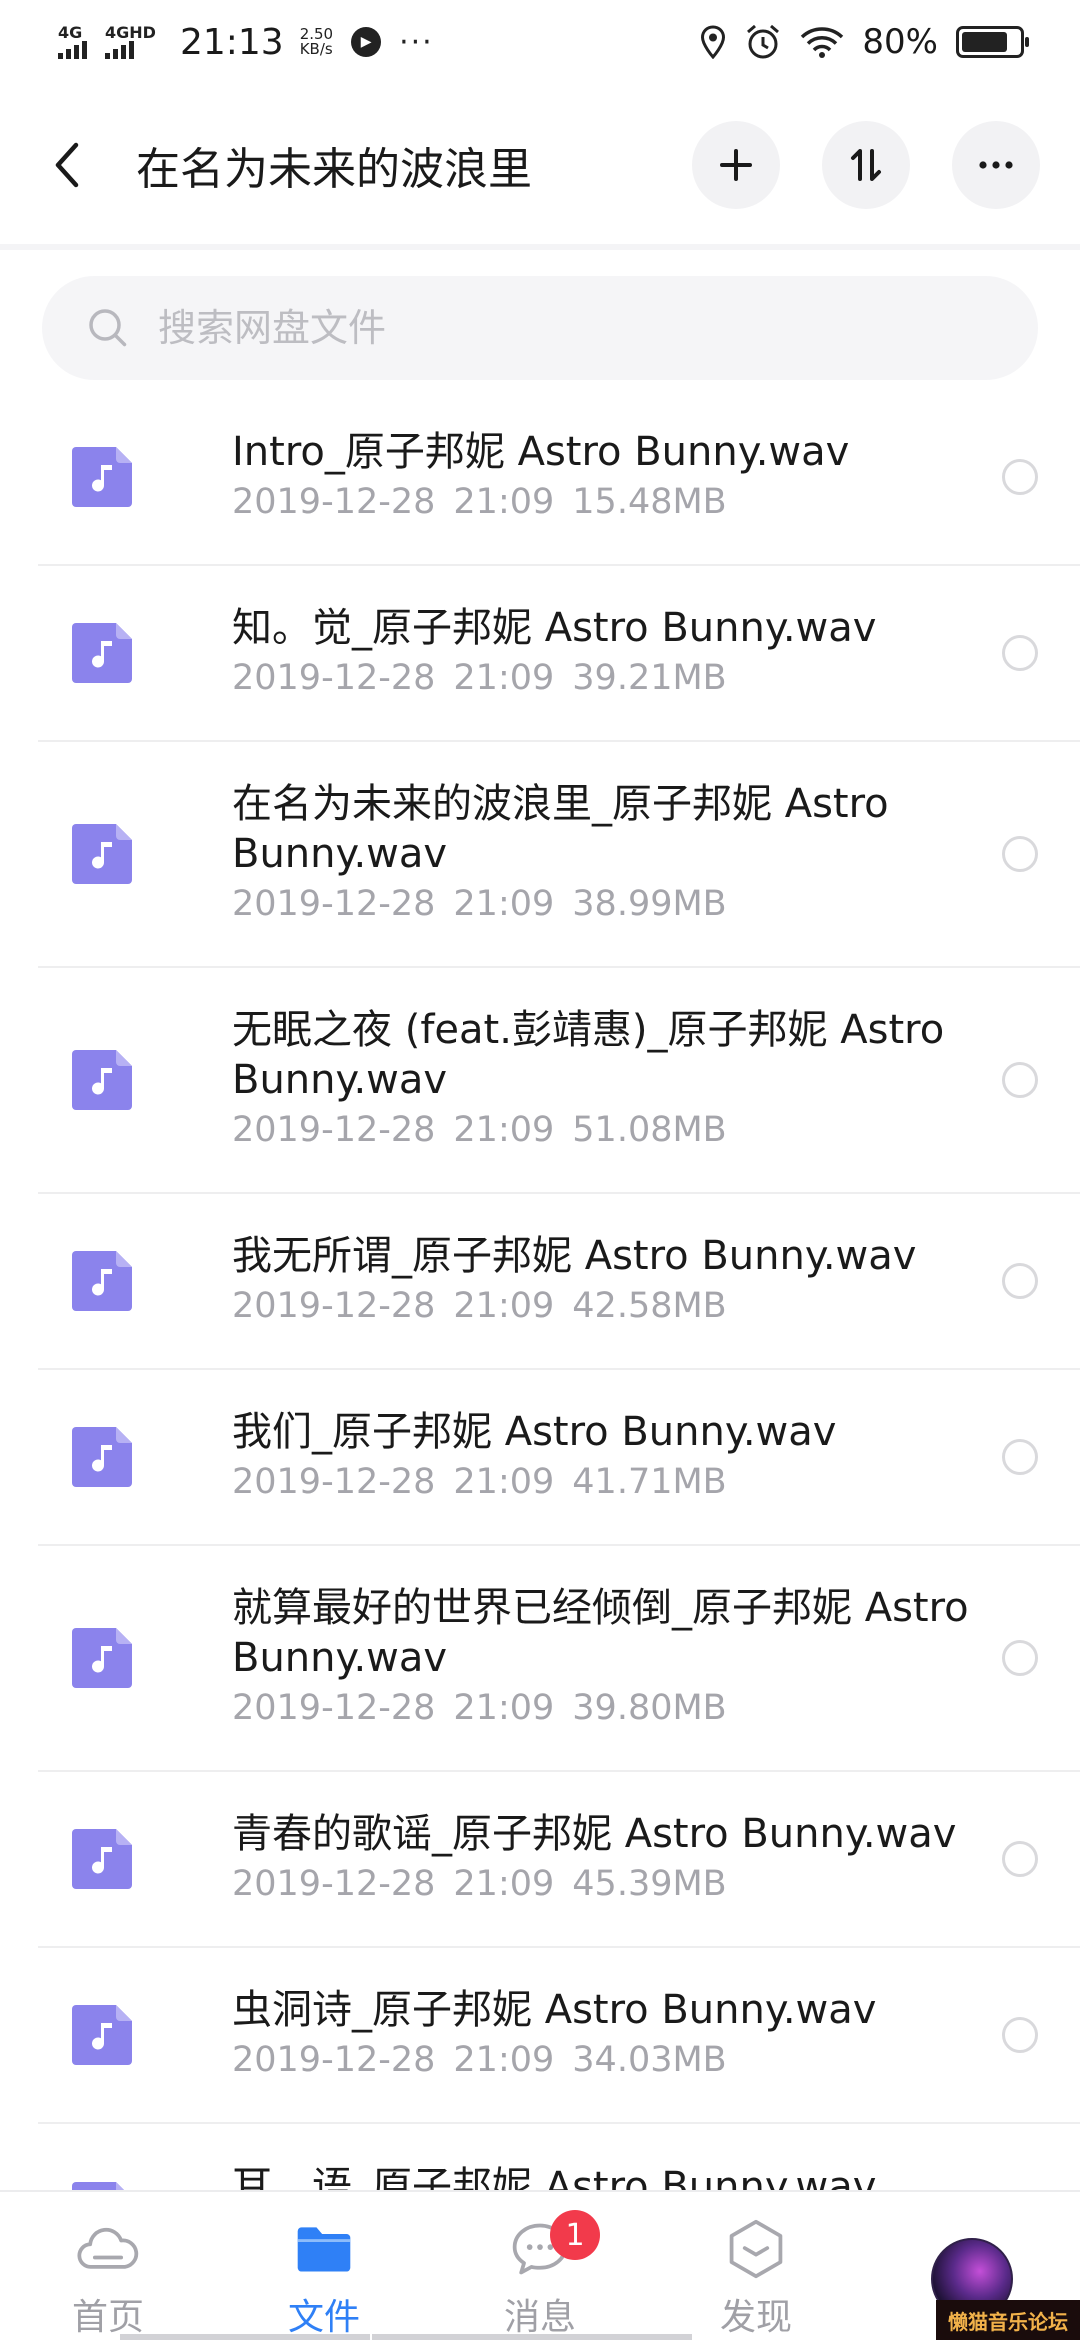  I want to click on nav-home-label: 首页, so click(107, 2317).